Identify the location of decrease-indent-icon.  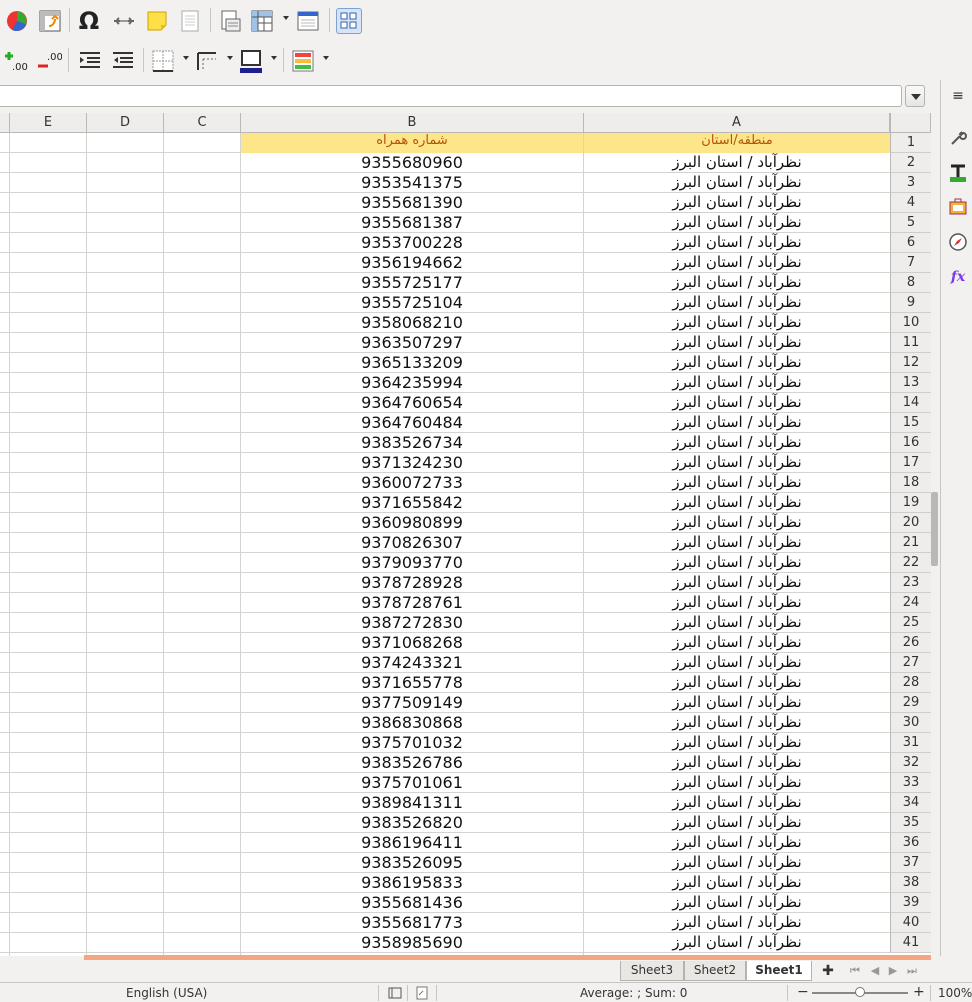
(123, 61).